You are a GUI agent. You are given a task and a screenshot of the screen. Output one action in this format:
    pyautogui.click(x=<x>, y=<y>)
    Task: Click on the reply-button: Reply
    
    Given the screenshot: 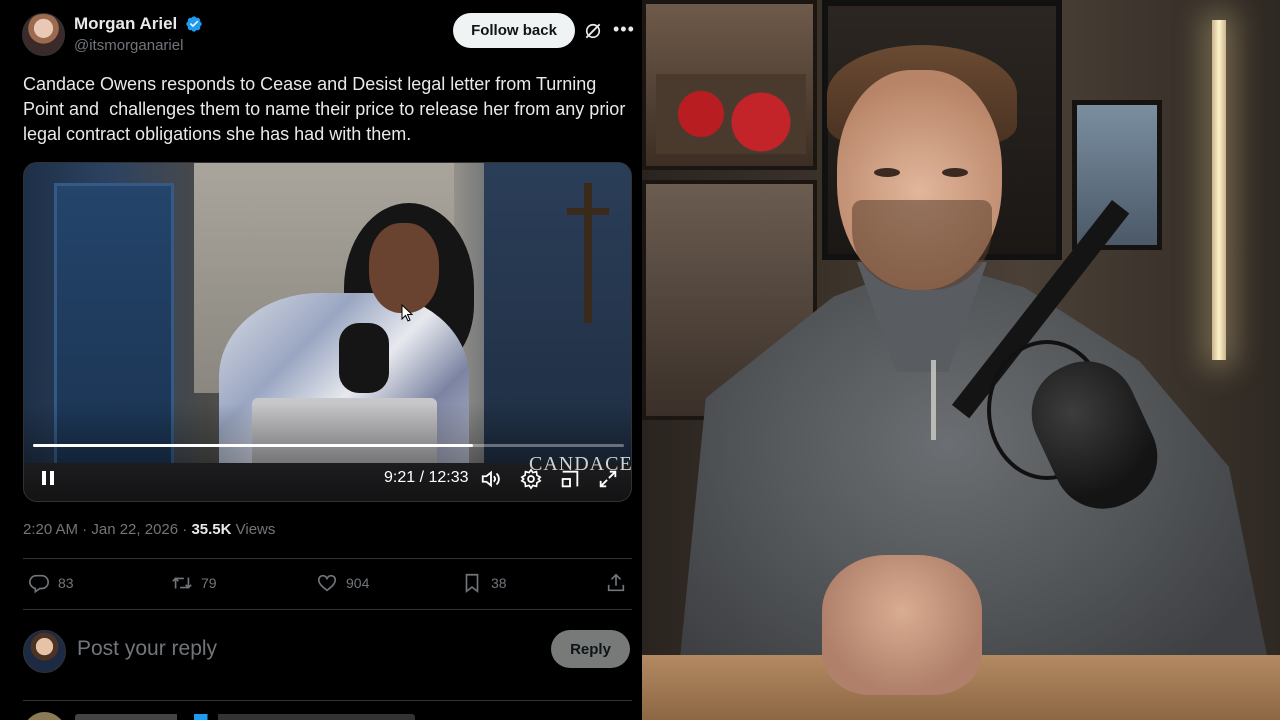 What is the action you would take?
    pyautogui.click(x=590, y=649)
    